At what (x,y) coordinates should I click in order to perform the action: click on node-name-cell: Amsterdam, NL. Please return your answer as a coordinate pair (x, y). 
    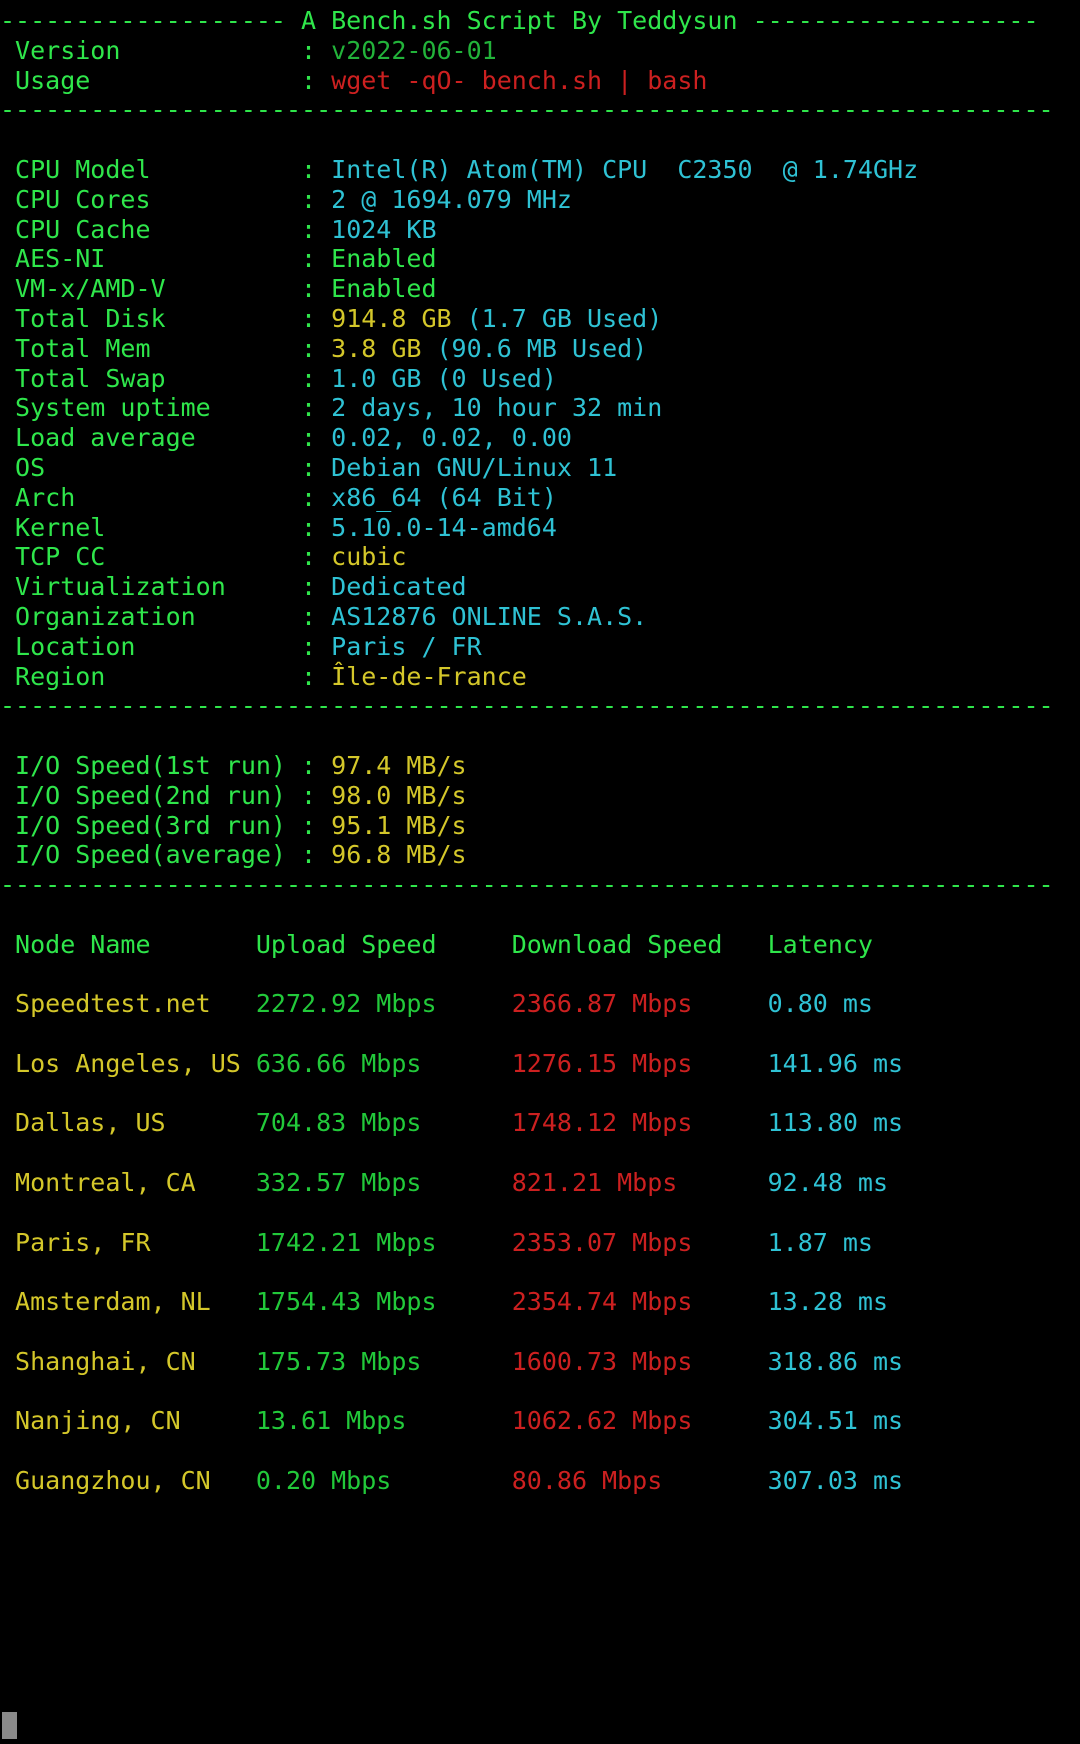
    Looking at the image, I should click on (128, 1302).